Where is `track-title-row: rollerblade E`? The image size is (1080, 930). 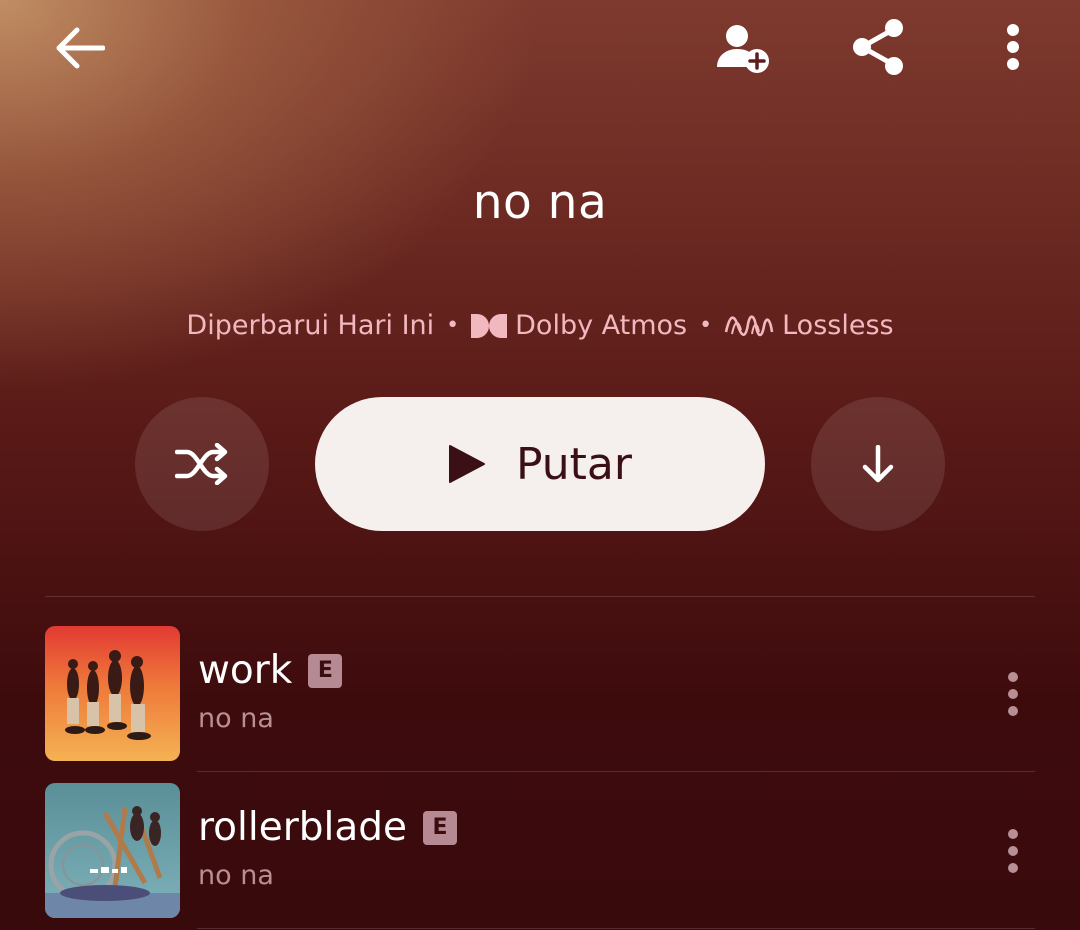 track-title-row: rollerblade E is located at coordinates (327, 827).